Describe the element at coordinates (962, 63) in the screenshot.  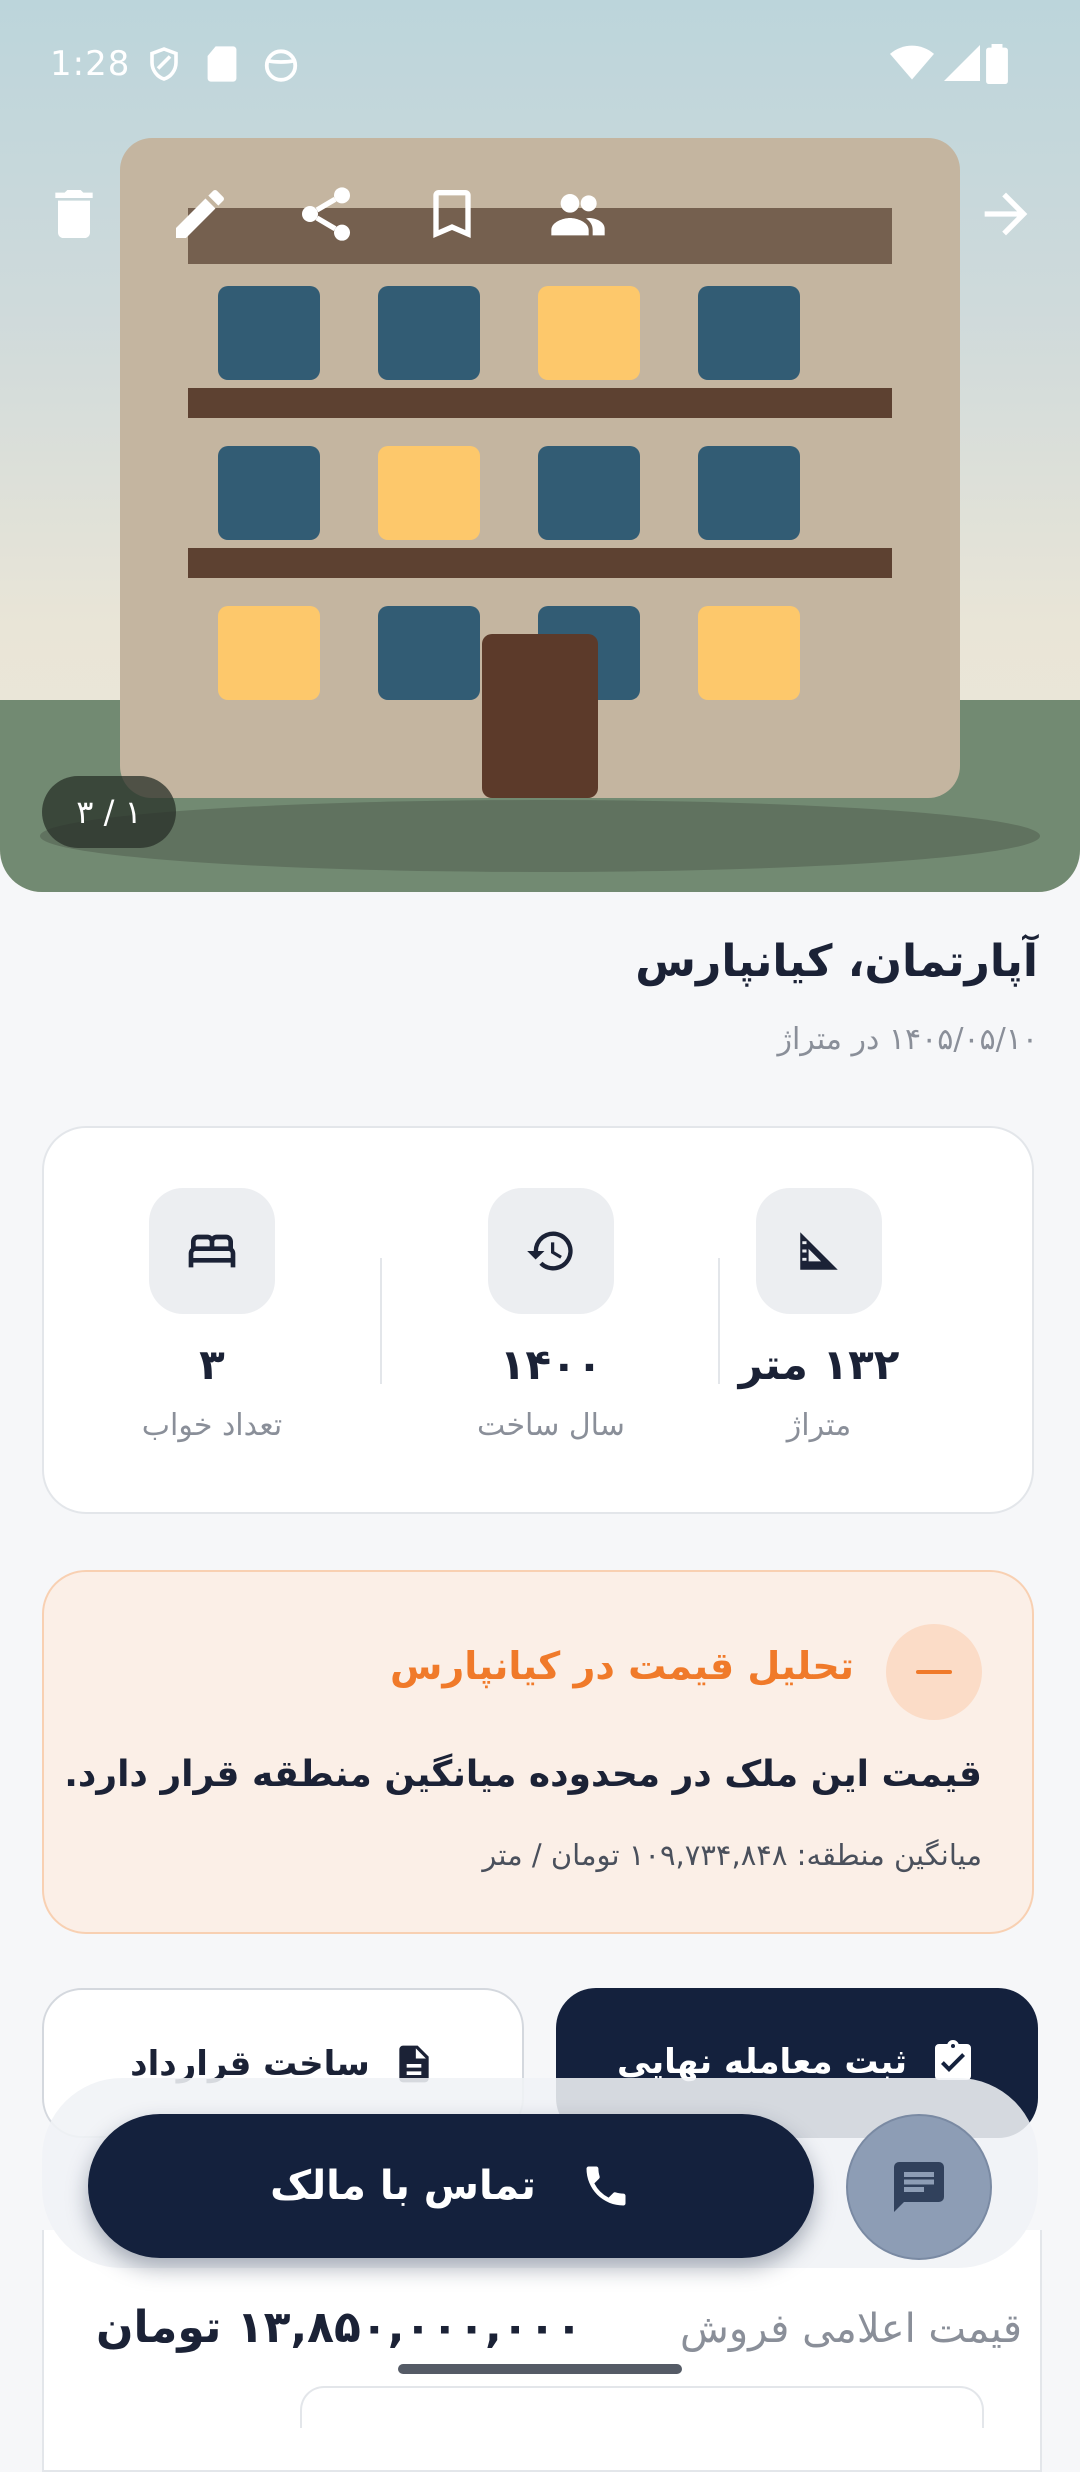
I see `cellular-icon` at that location.